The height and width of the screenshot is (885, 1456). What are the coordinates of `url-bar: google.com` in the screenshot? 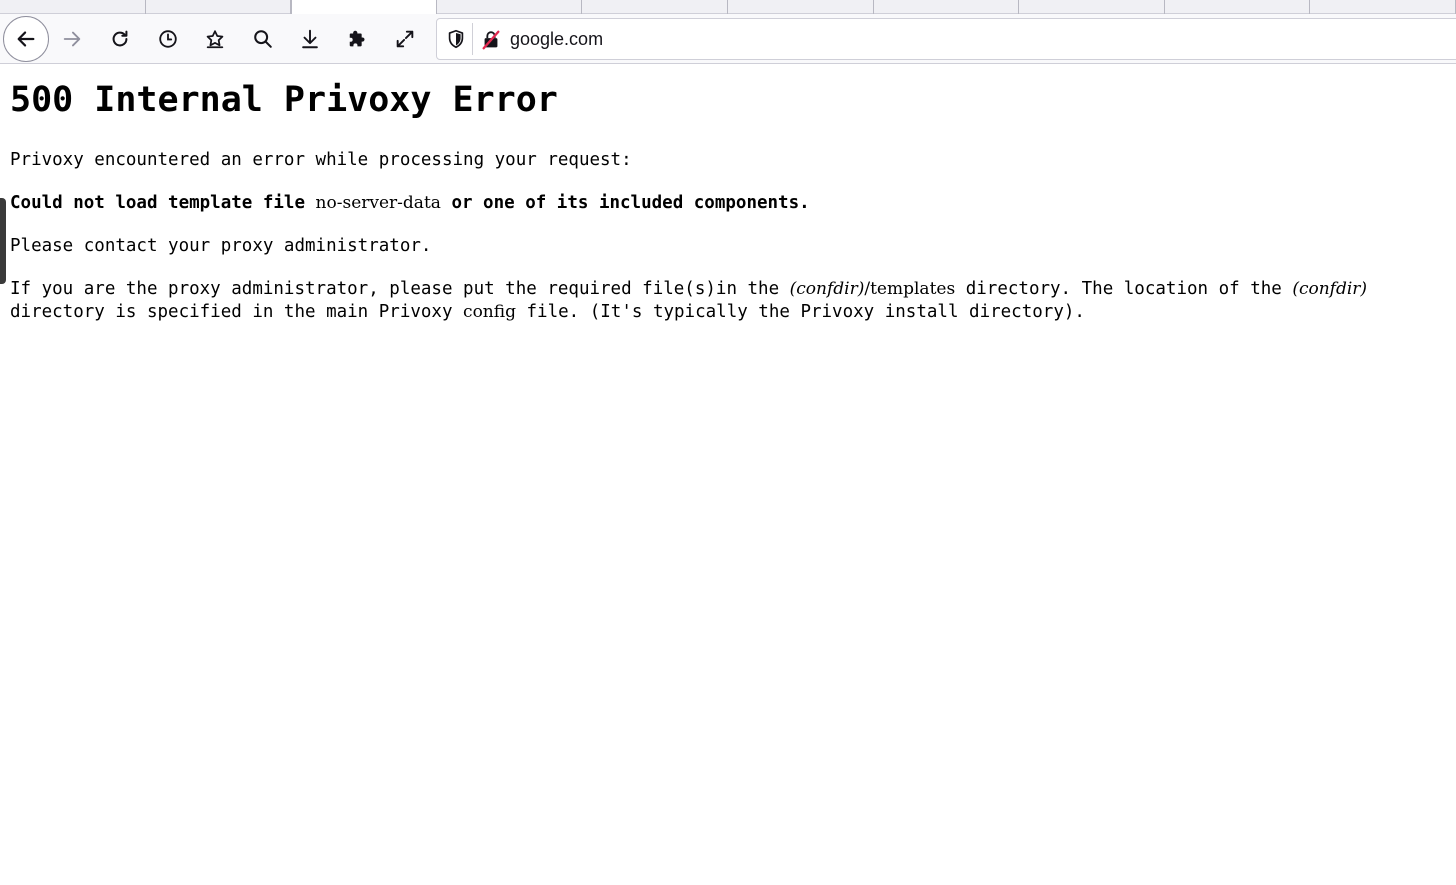 It's located at (946, 39).